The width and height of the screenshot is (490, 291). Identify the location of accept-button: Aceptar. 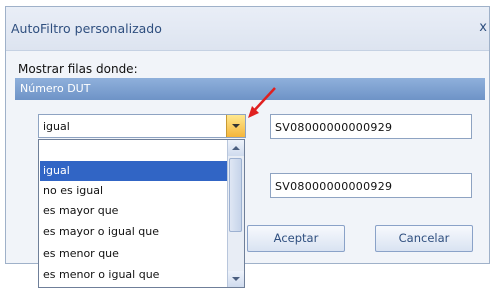
(296, 238).